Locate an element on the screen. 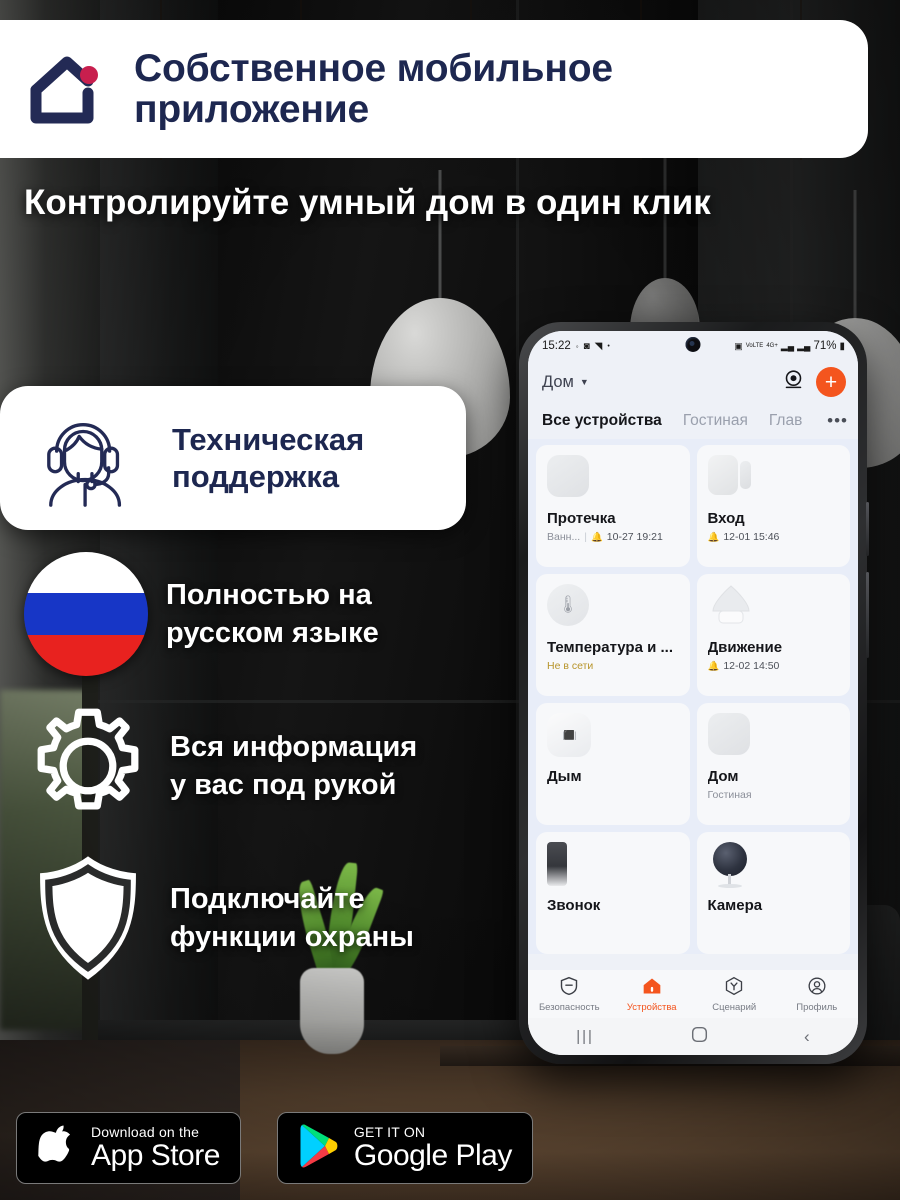  system-nav-bar: ||| ‹ is located at coordinates (693, 1036).